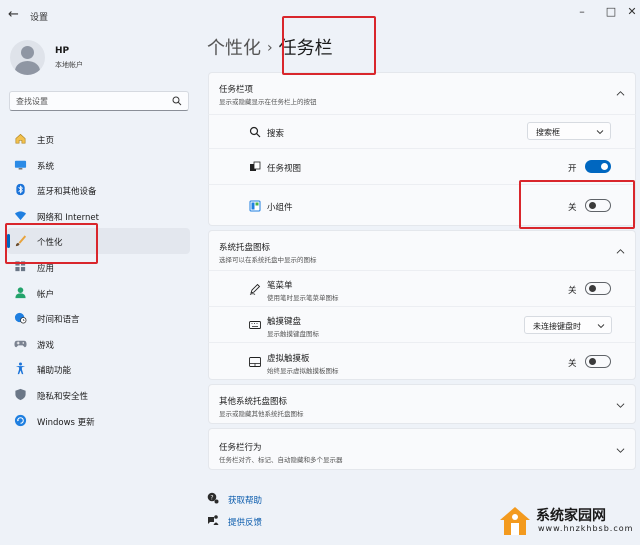 This screenshot has width=640, height=545. What do you see at coordinates (46, 294) in the screenshot?
I see `sidebar-item-label: 帐户` at bounding box center [46, 294].